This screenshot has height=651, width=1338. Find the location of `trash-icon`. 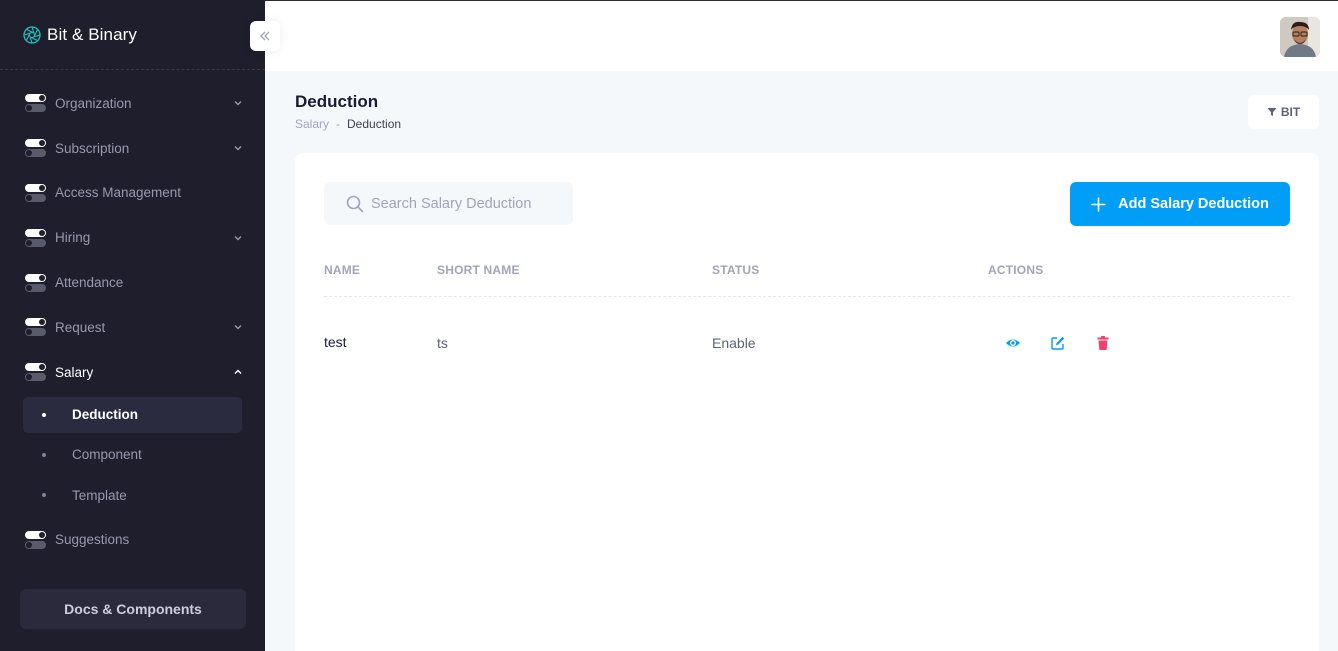

trash-icon is located at coordinates (1103, 343).